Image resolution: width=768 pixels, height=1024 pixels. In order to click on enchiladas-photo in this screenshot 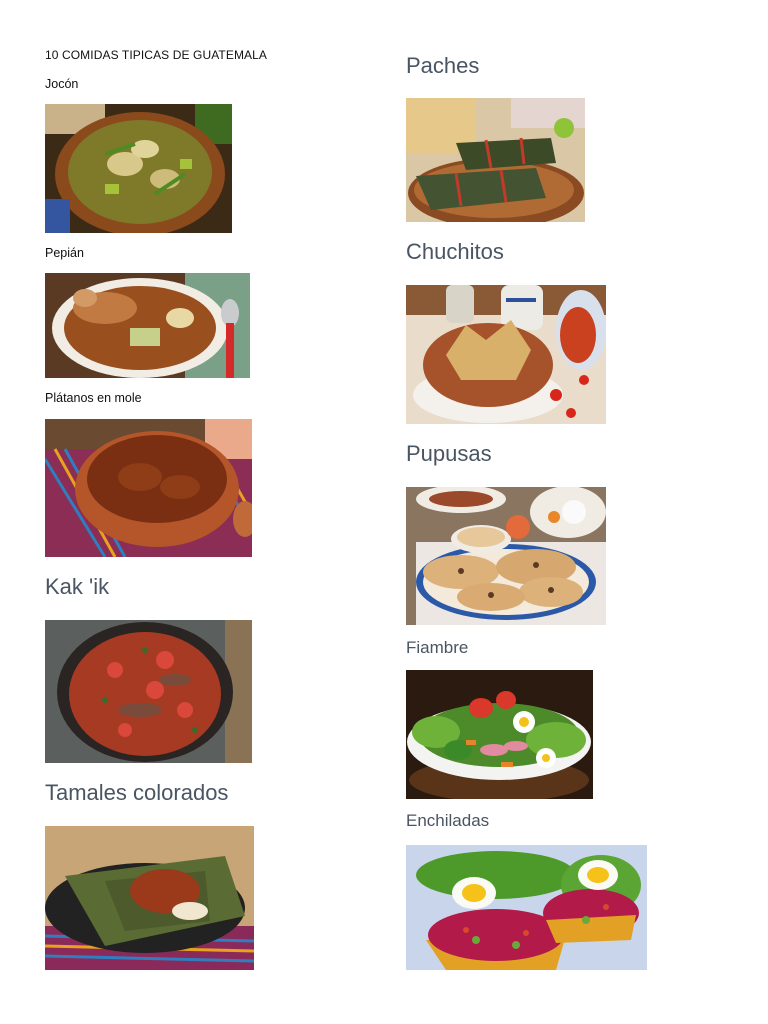, I will do `click(526, 907)`.